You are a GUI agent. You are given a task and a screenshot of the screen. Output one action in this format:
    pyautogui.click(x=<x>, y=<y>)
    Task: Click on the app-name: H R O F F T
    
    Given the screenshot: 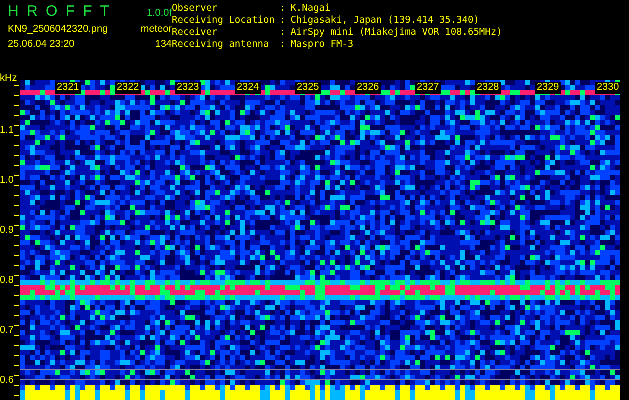 What is the action you would take?
    pyautogui.click(x=60, y=11)
    